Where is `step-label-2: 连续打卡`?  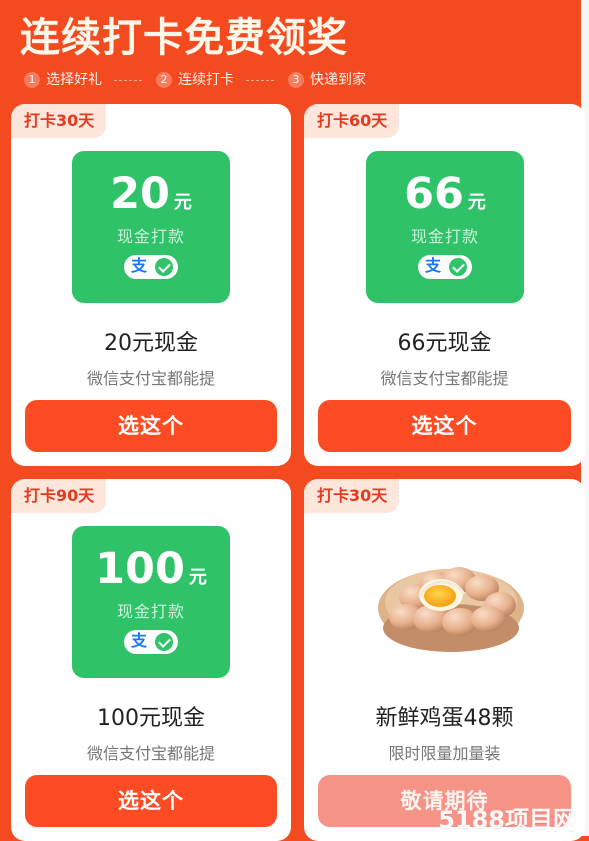 step-label-2: 连续打卡 is located at coordinates (206, 80).